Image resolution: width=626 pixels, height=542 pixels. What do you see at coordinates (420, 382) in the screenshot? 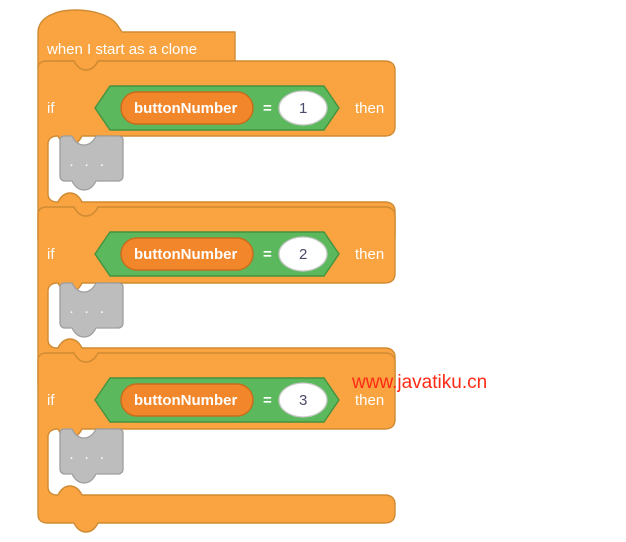
I see `site-watermark: www.javatiku.cn` at bounding box center [420, 382].